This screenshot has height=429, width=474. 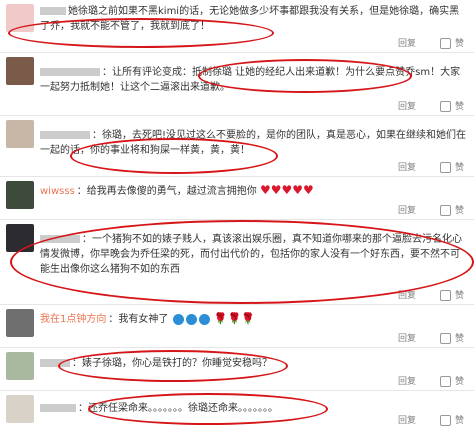 I want to click on comment-text: ：给我再去像傻的勇气，越过流言拥抱你, so click(x=166, y=191).